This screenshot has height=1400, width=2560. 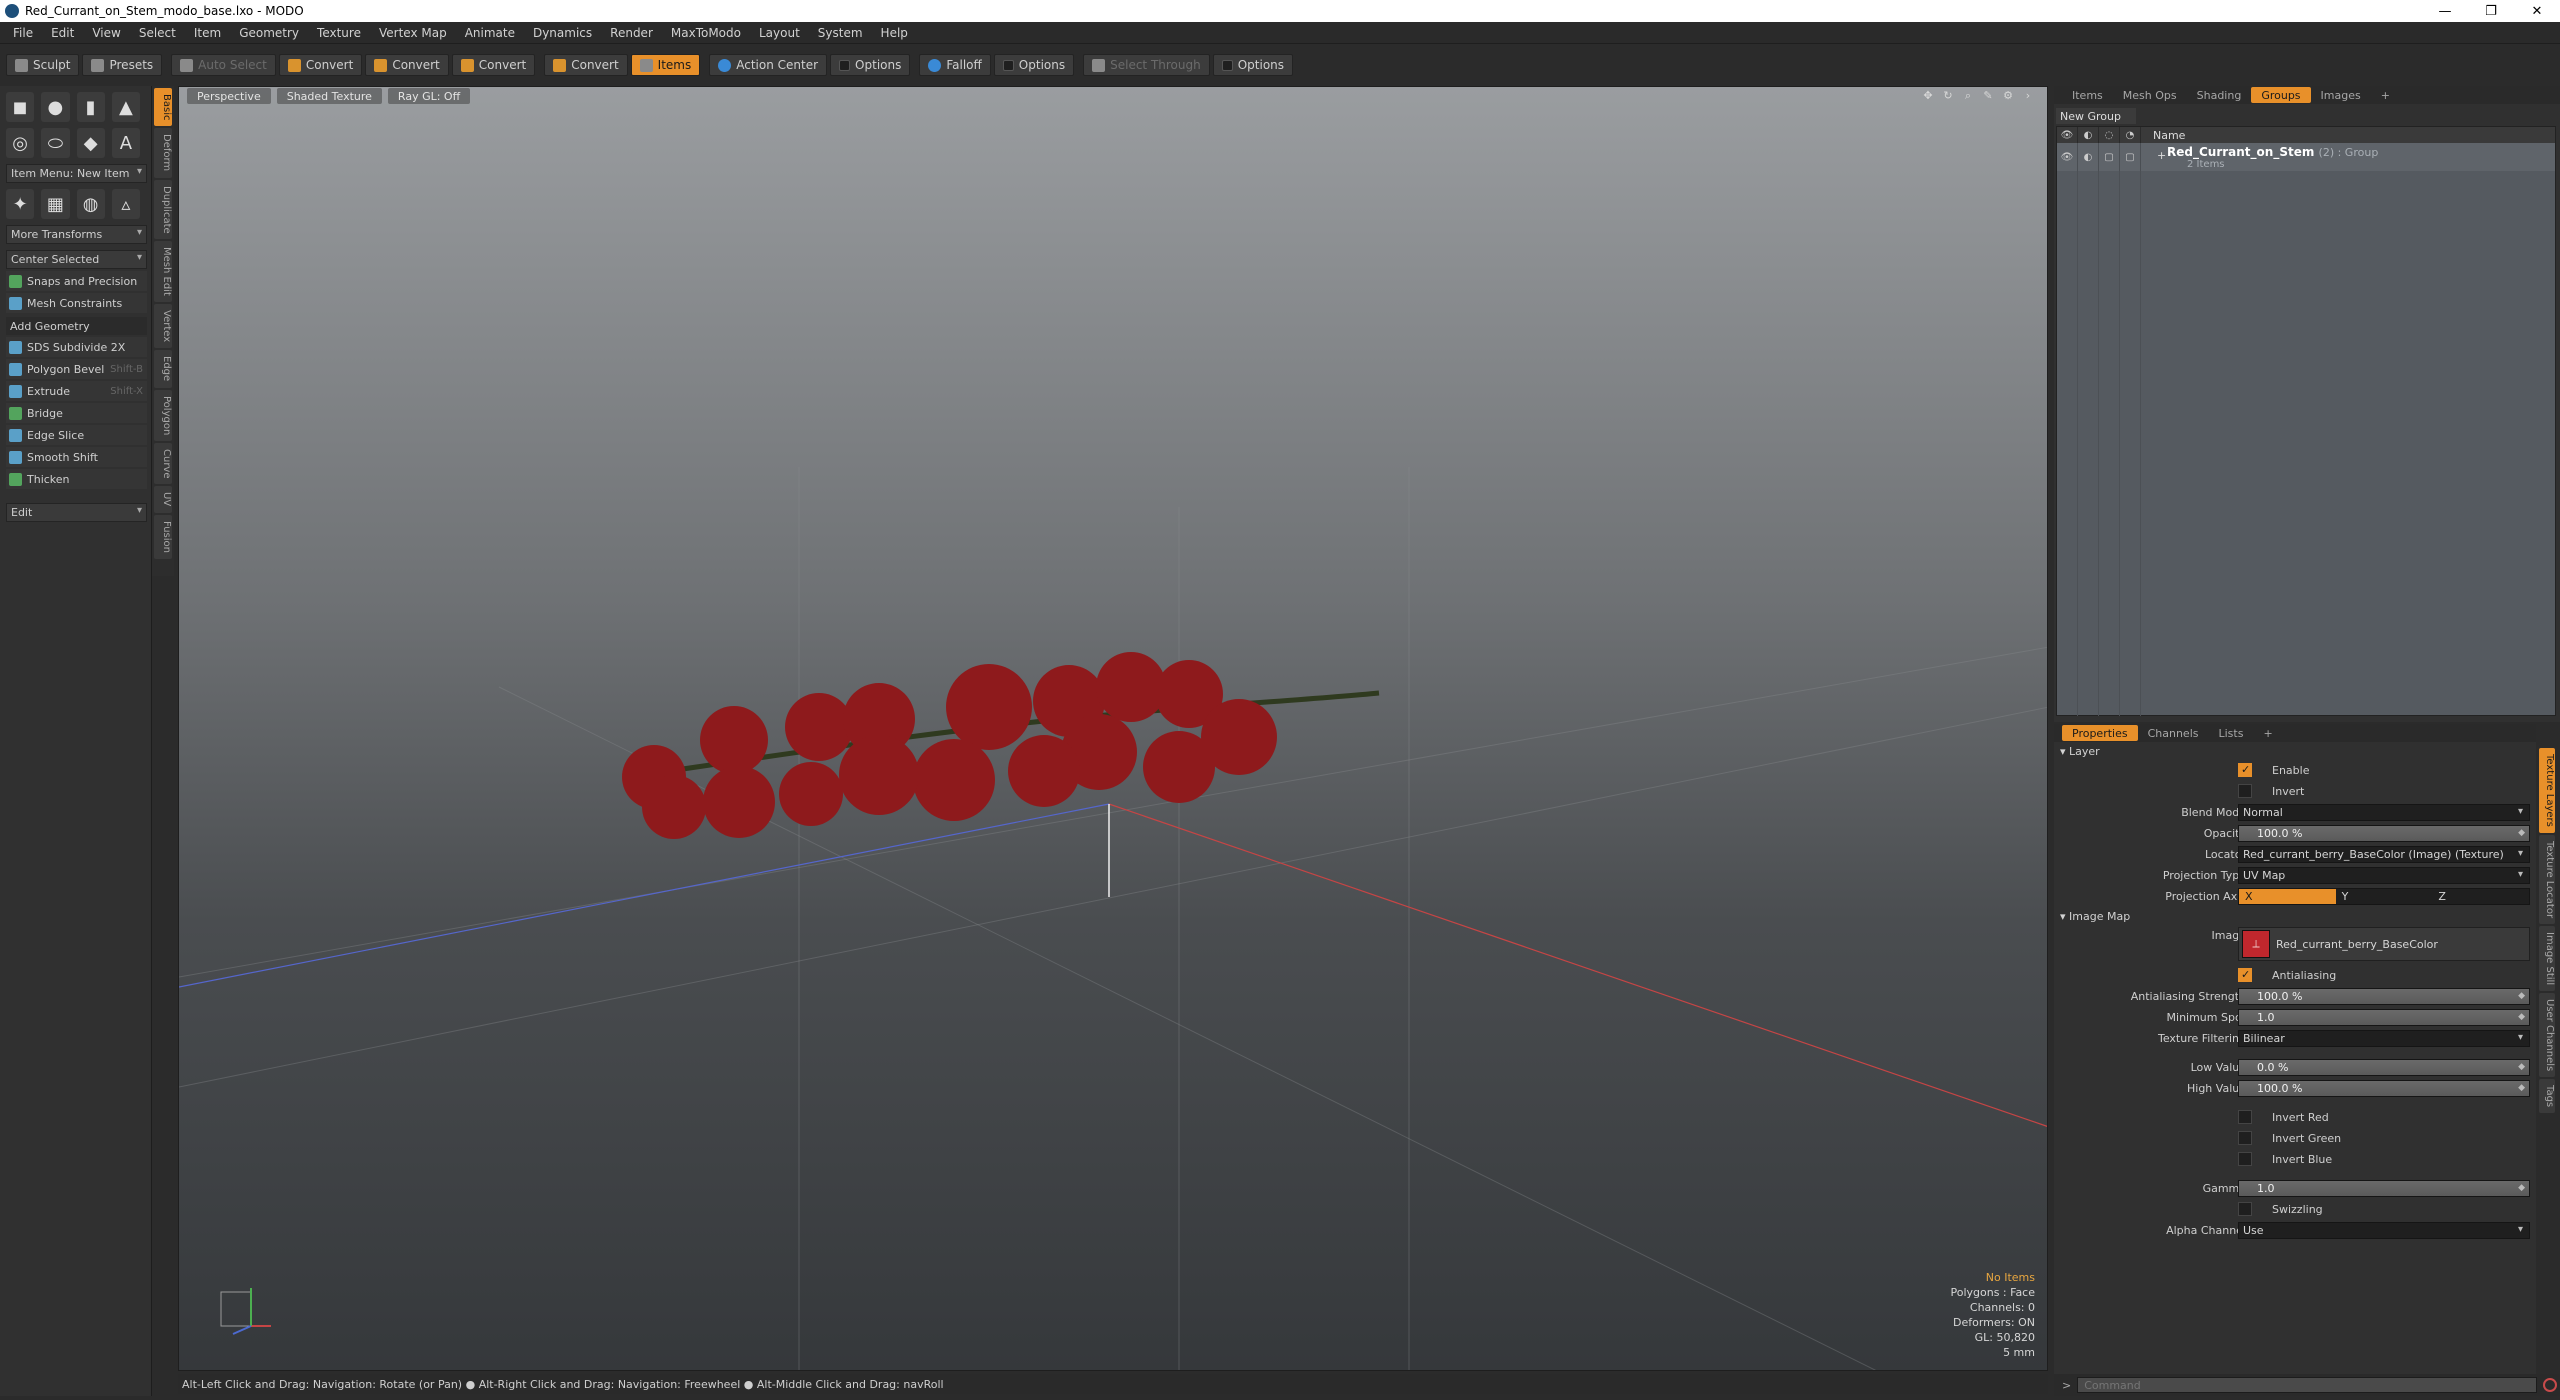 What do you see at coordinates (2245, 1209) in the screenshot?
I see `swizzling-checkbox` at bounding box center [2245, 1209].